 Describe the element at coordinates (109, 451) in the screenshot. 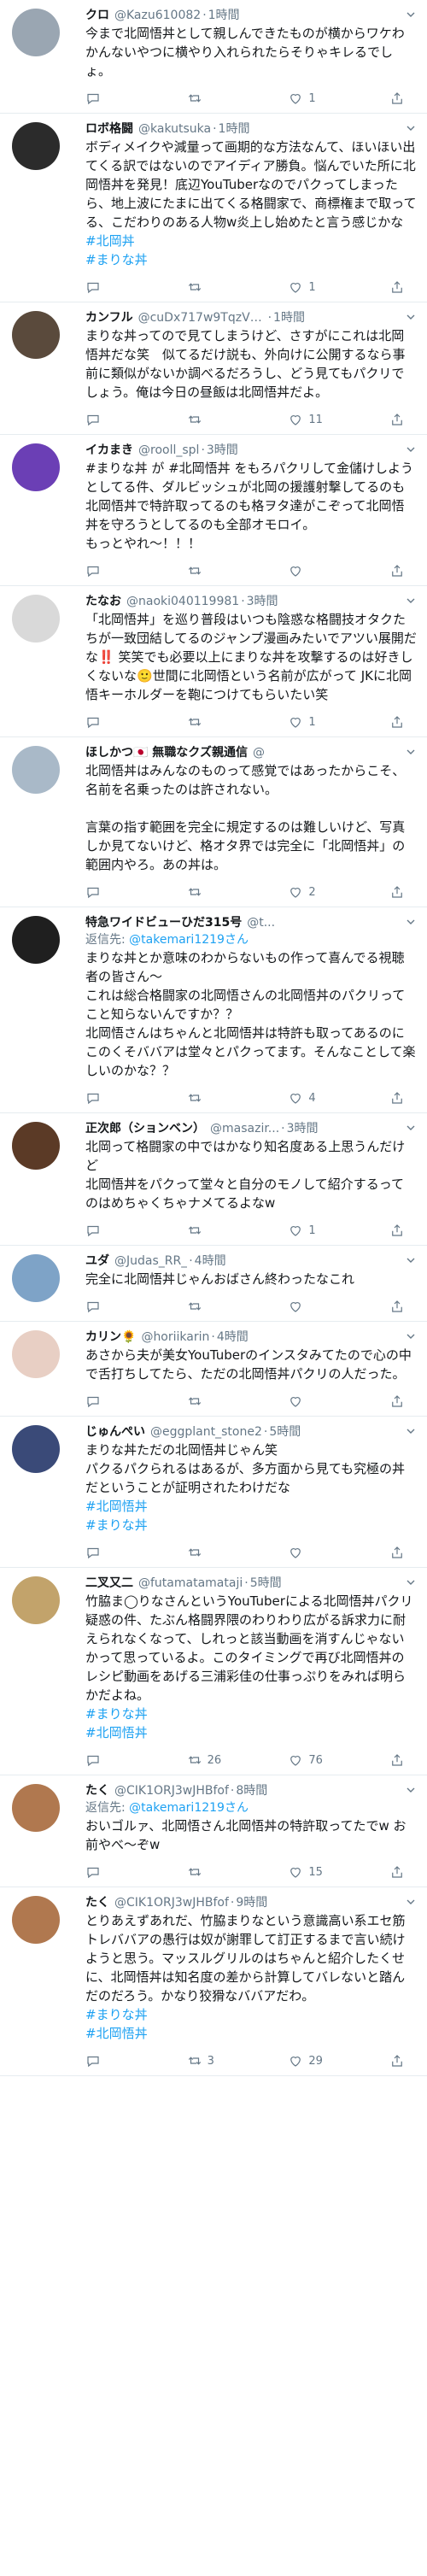

I see `display-name: イカまき` at that location.